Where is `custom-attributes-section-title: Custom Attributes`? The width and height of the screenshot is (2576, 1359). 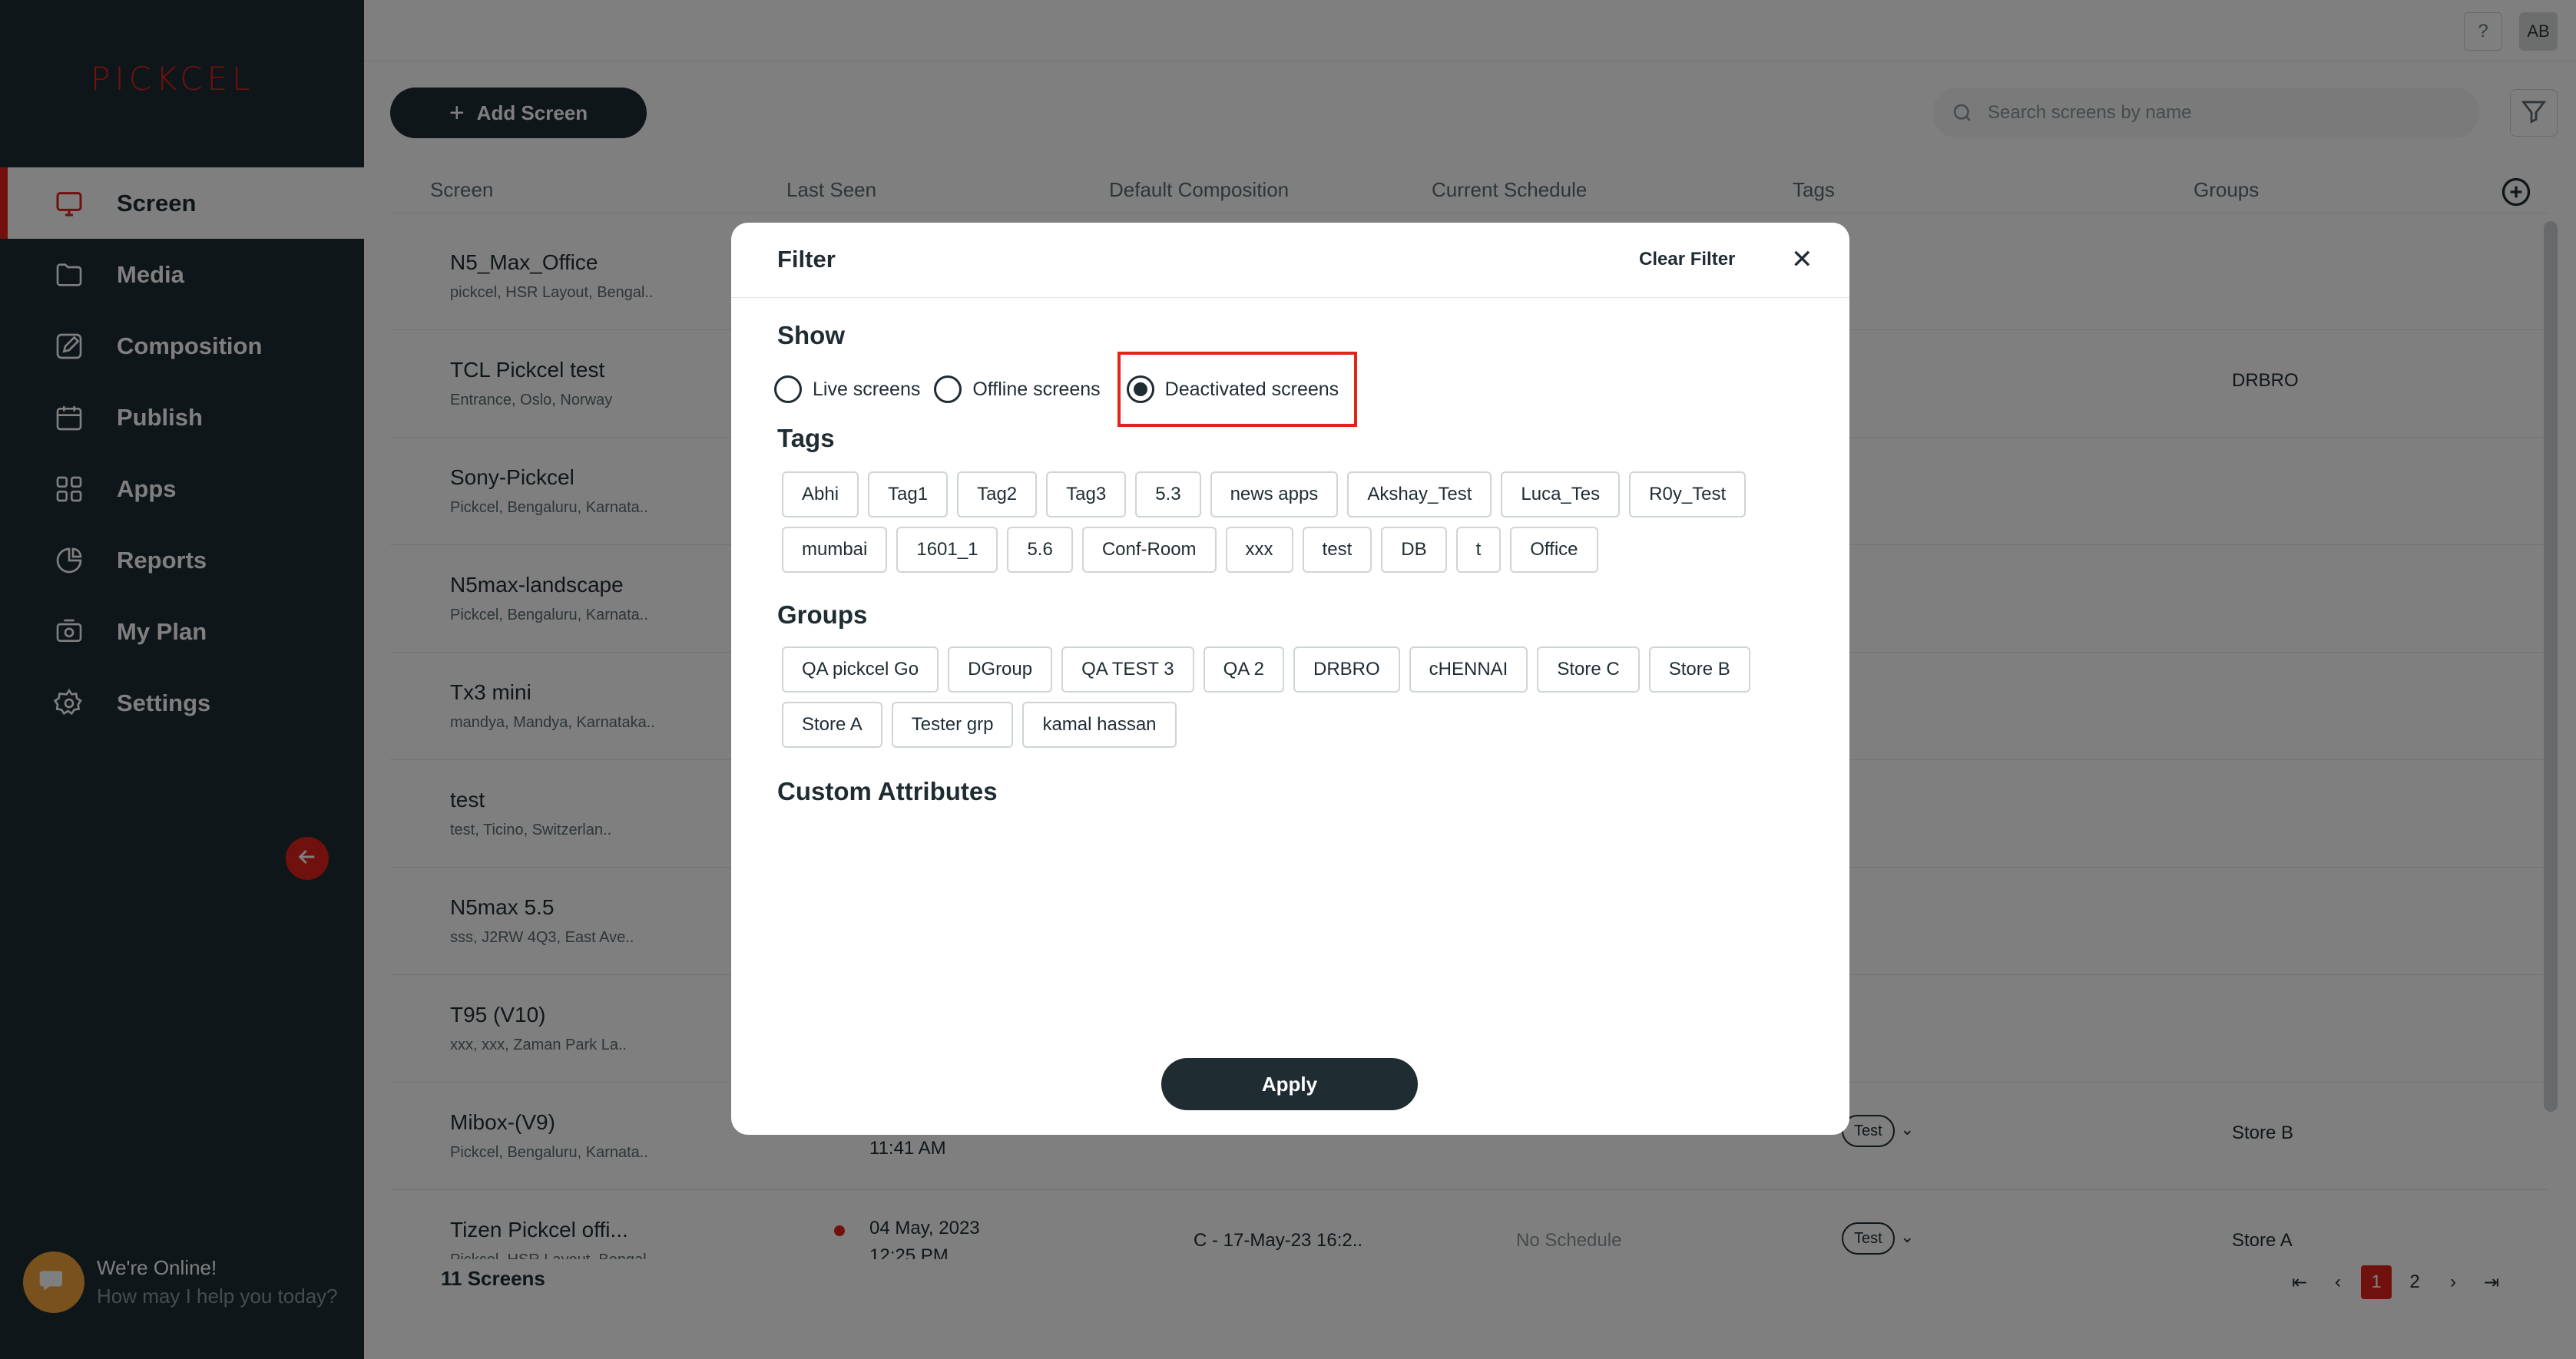 custom-attributes-section-title: Custom Attributes is located at coordinates (887, 791).